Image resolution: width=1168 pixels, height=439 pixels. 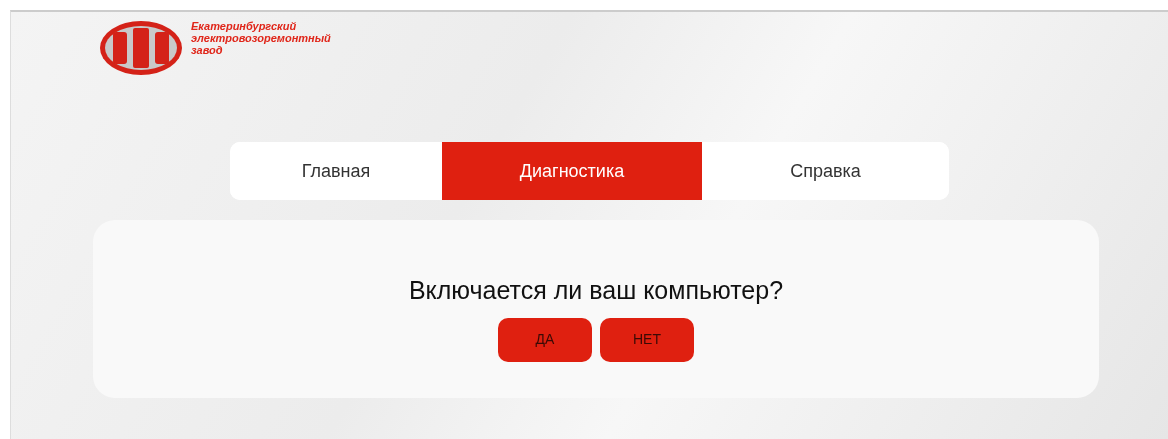 I want to click on logo-icon, so click(x=141, y=48).